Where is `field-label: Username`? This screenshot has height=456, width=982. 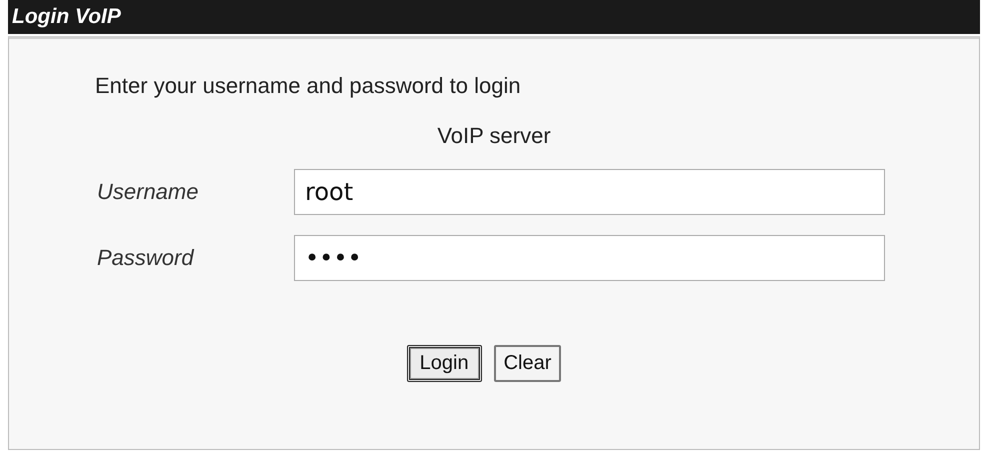
field-label: Username is located at coordinates (148, 192).